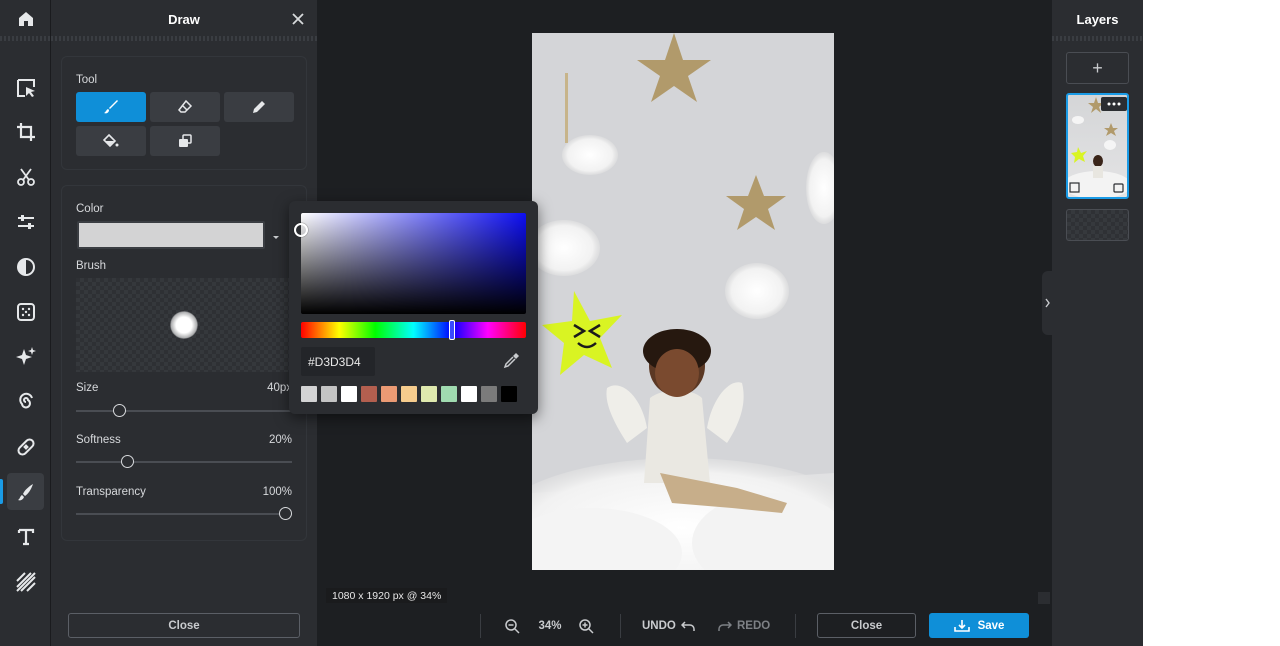 This screenshot has height=646, width=1280. What do you see at coordinates (25, 536) in the screenshot?
I see `text-icon` at bounding box center [25, 536].